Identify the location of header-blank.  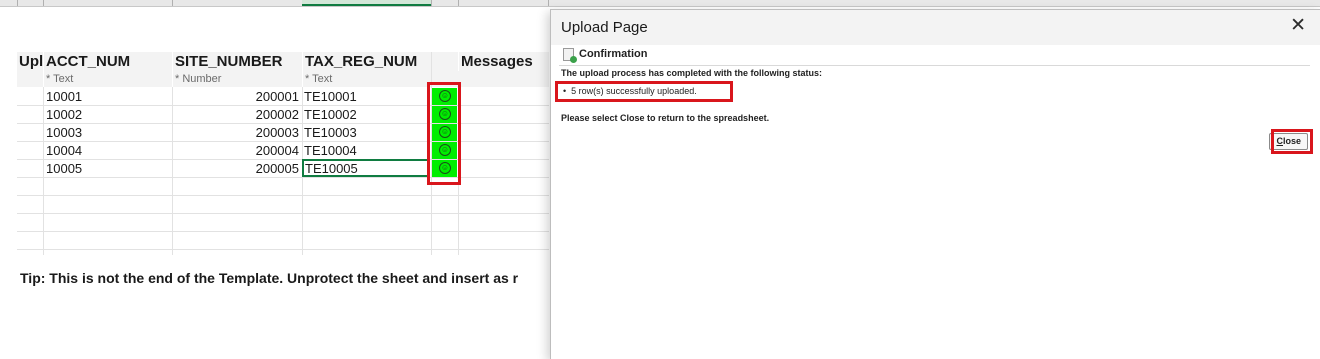
(445, 61).